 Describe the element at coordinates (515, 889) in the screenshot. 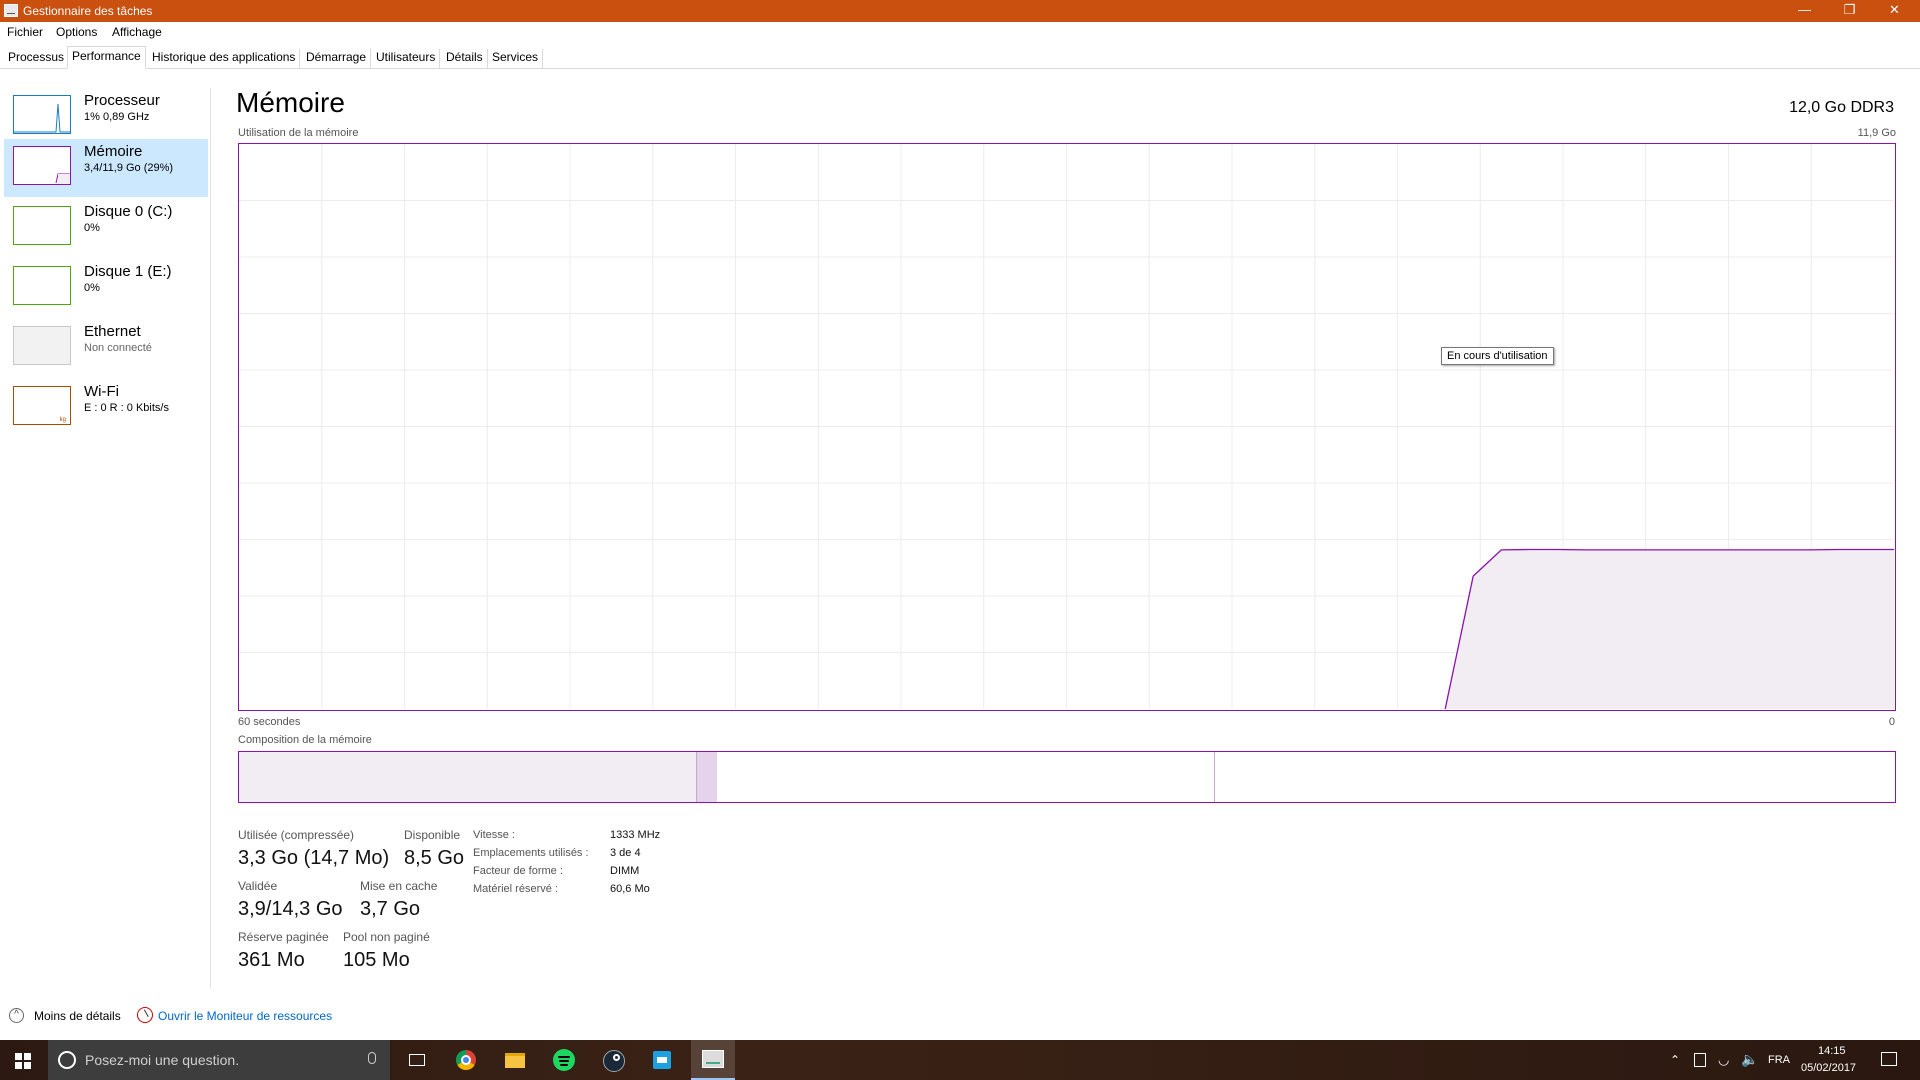

I see `reserved-label: Matériel réservé :` at that location.